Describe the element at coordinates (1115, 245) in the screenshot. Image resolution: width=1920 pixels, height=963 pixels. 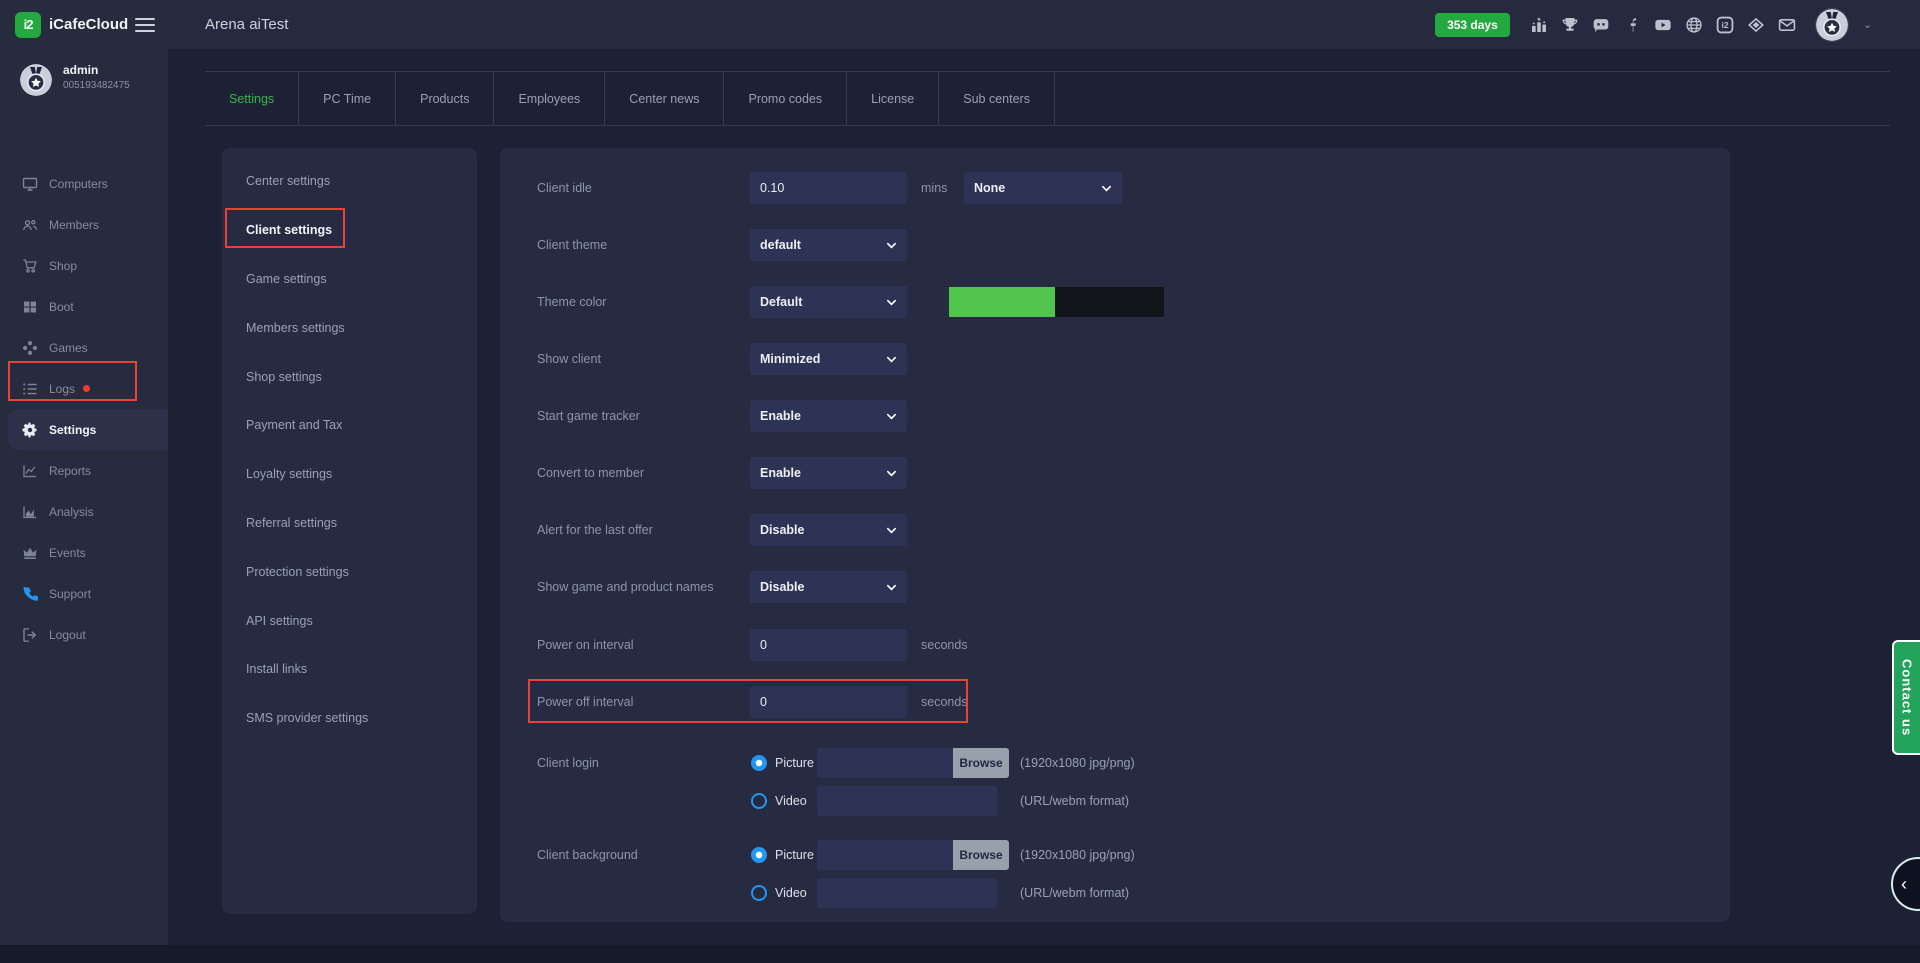
I see `form-row-client-theme: Client theme default` at that location.